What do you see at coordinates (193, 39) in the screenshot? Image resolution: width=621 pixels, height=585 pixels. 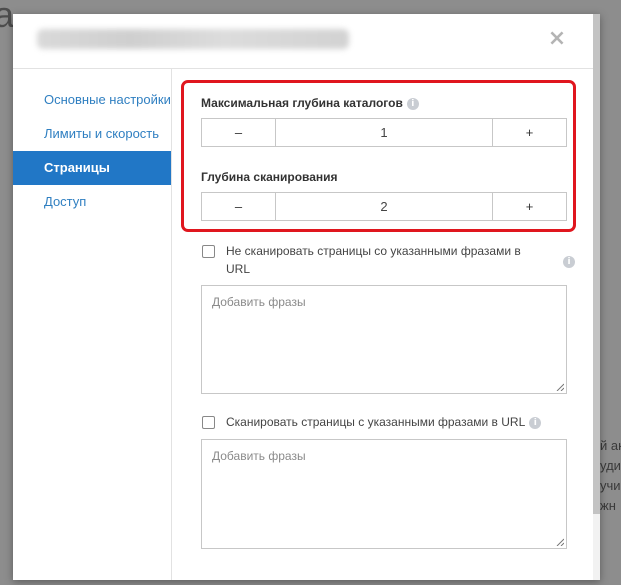 I see `blurred-site-url` at bounding box center [193, 39].